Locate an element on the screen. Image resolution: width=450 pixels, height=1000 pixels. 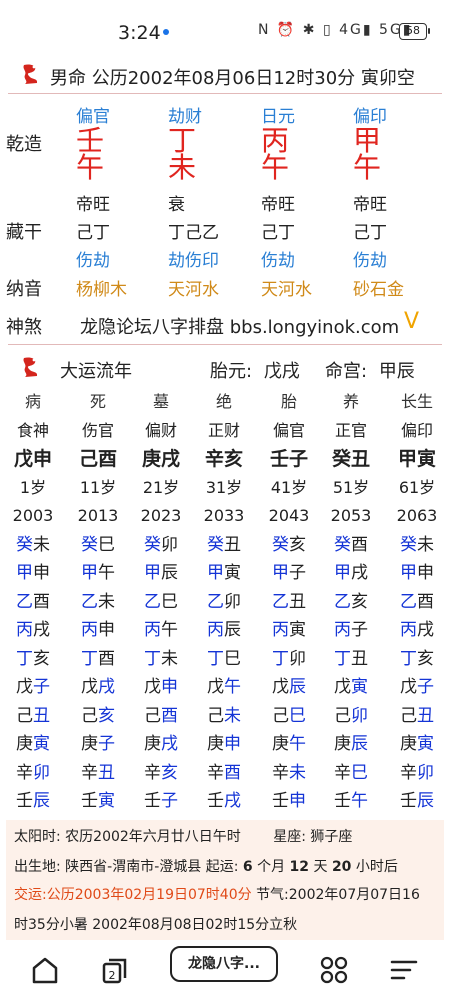
liunian-zhi: 子 is located at coordinates (359, 630).